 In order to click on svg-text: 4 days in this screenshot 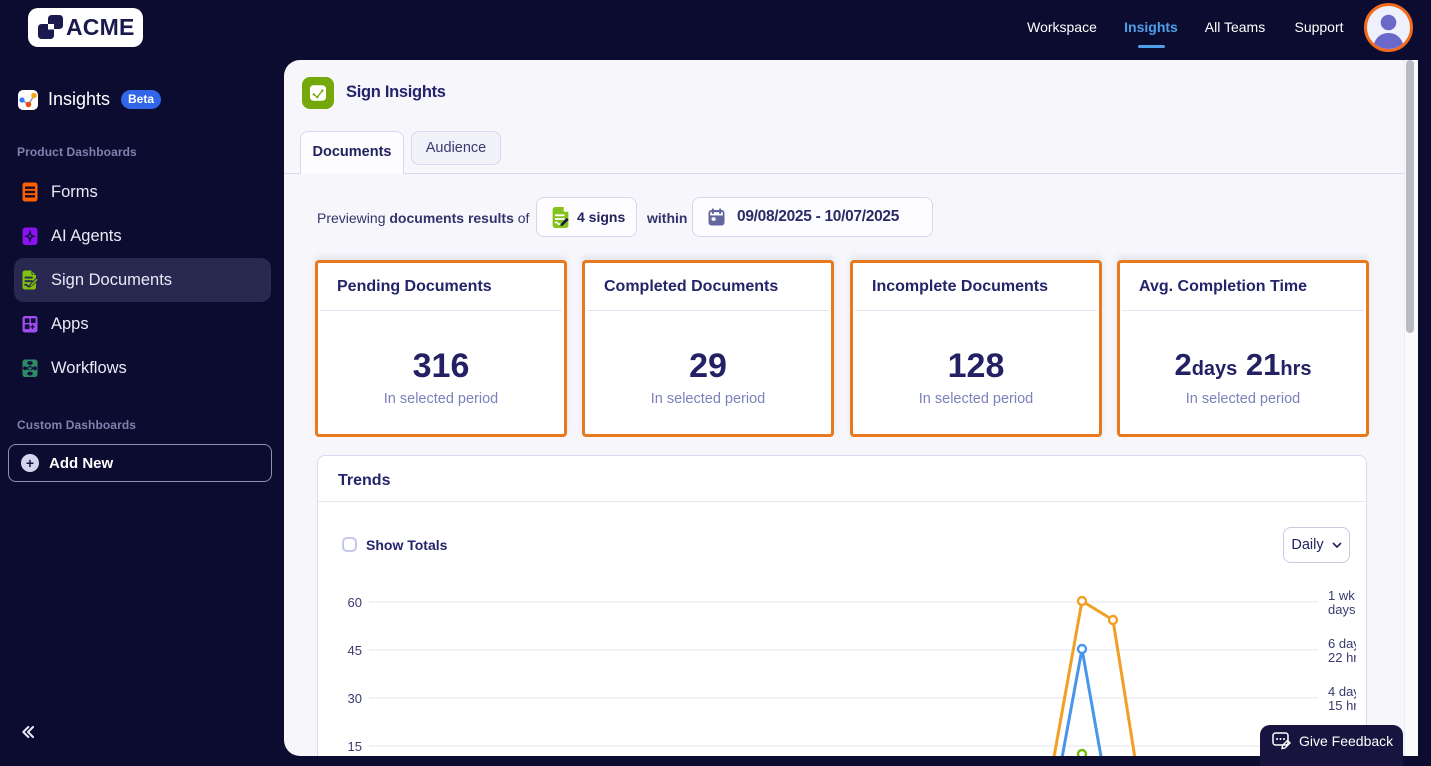, I will do `click(1347, 691)`.